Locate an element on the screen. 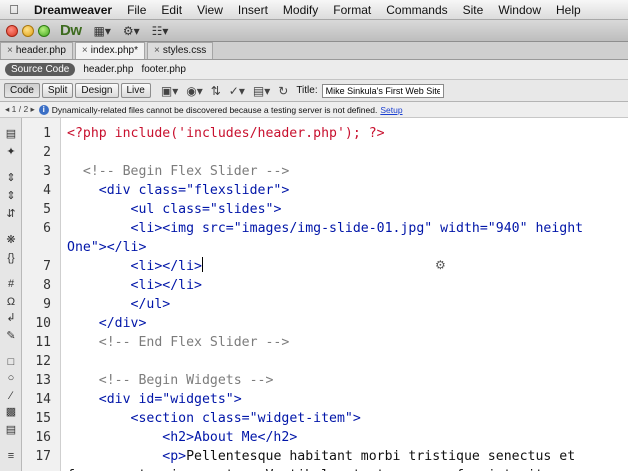 The image size is (628, 471). view-switcher: Code Split Design Live is located at coordinates (78, 90).